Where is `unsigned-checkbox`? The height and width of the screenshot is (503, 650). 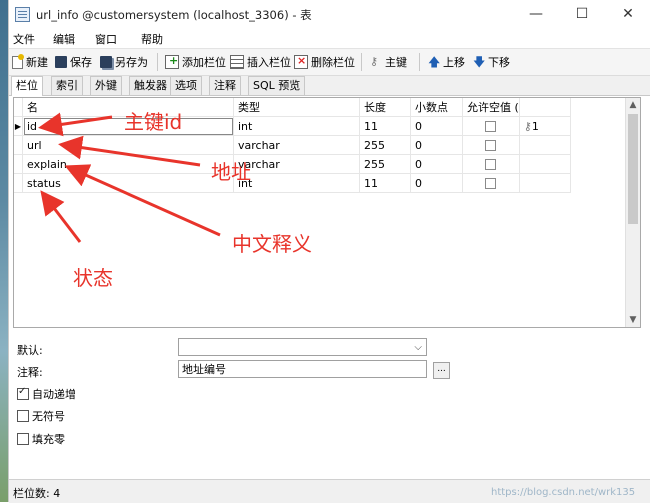 unsigned-checkbox is located at coordinates (23, 416).